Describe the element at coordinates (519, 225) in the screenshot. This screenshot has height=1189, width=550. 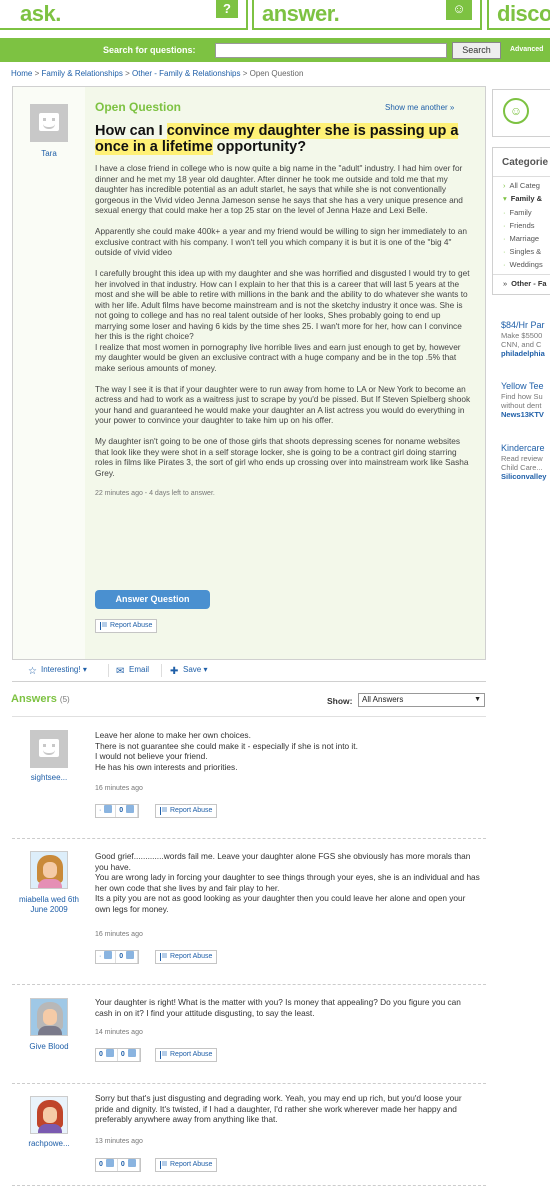
I see `category-item: · Friends` at that location.